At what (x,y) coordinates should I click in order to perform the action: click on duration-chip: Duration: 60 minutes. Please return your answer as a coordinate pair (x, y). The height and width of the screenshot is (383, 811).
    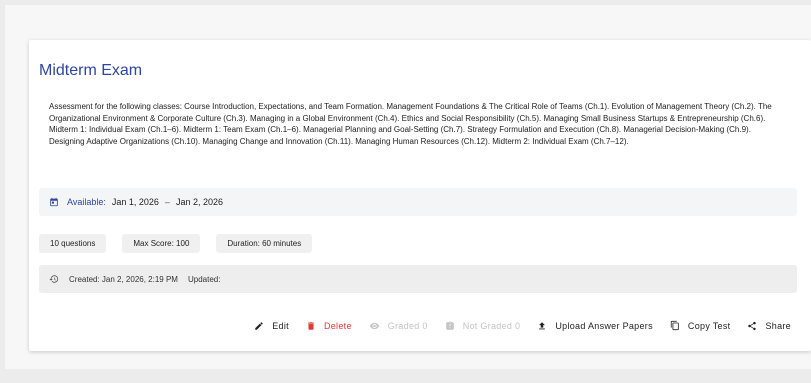
    Looking at the image, I should click on (264, 243).